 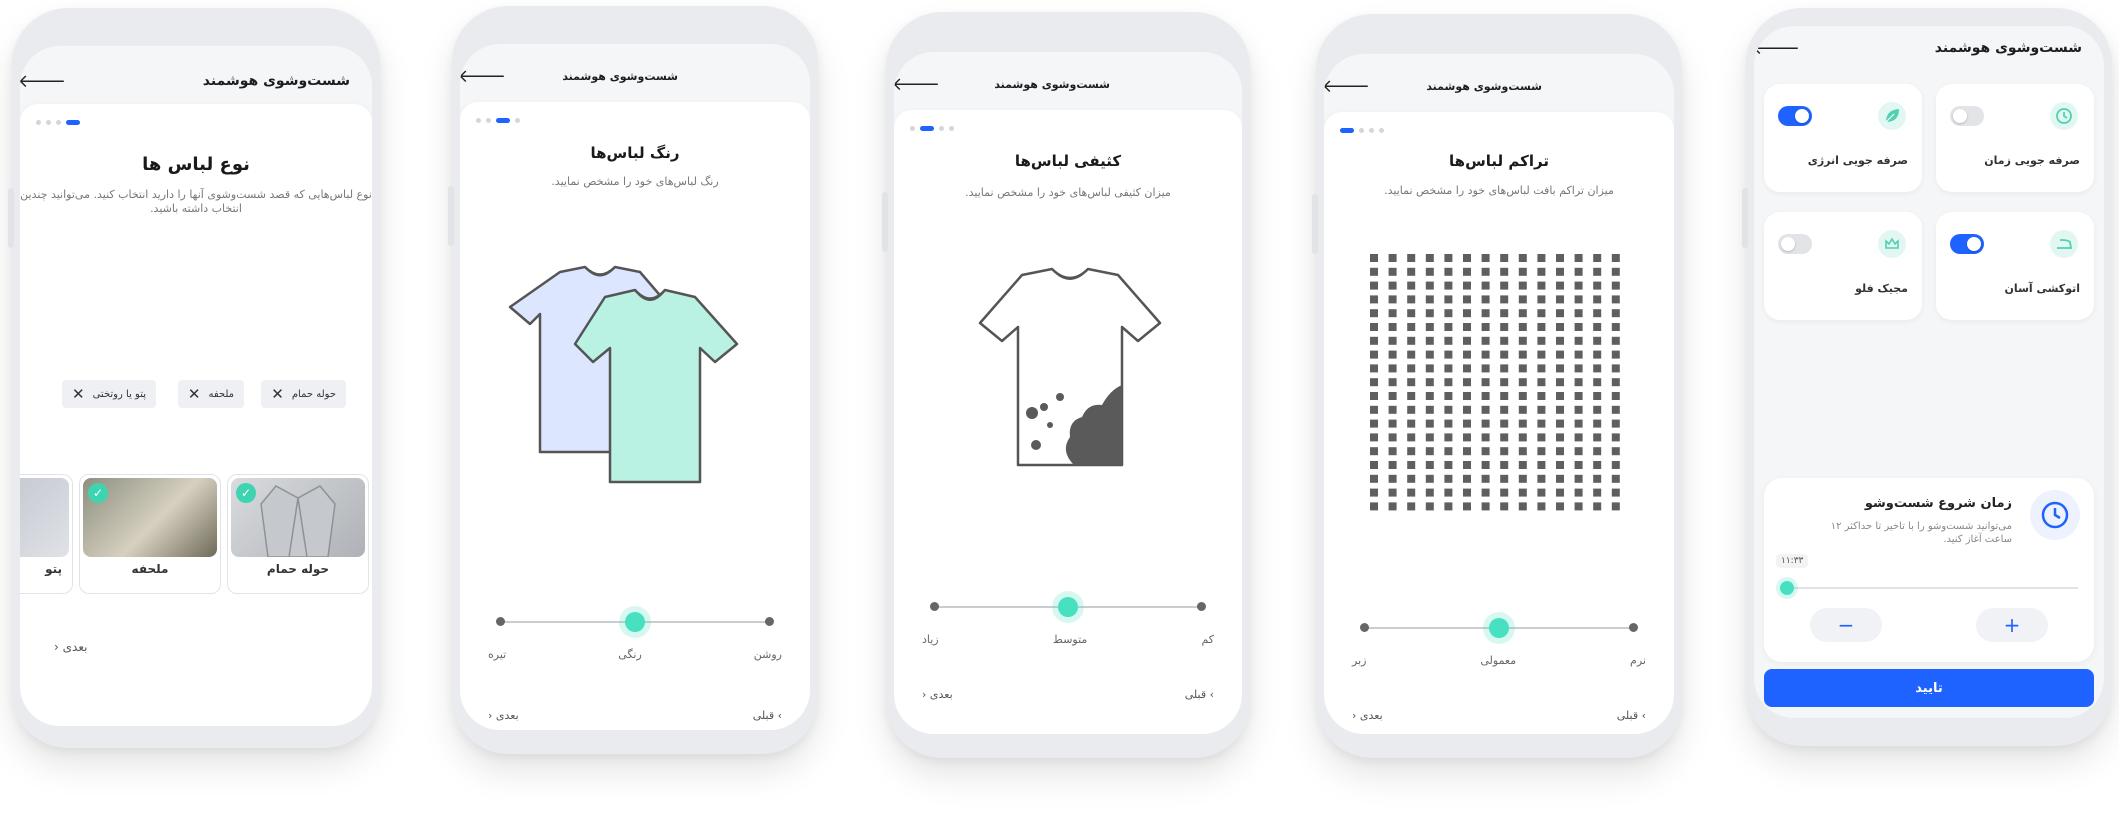 I want to click on chevron-left-icon: ‹, so click(x=1354, y=715).